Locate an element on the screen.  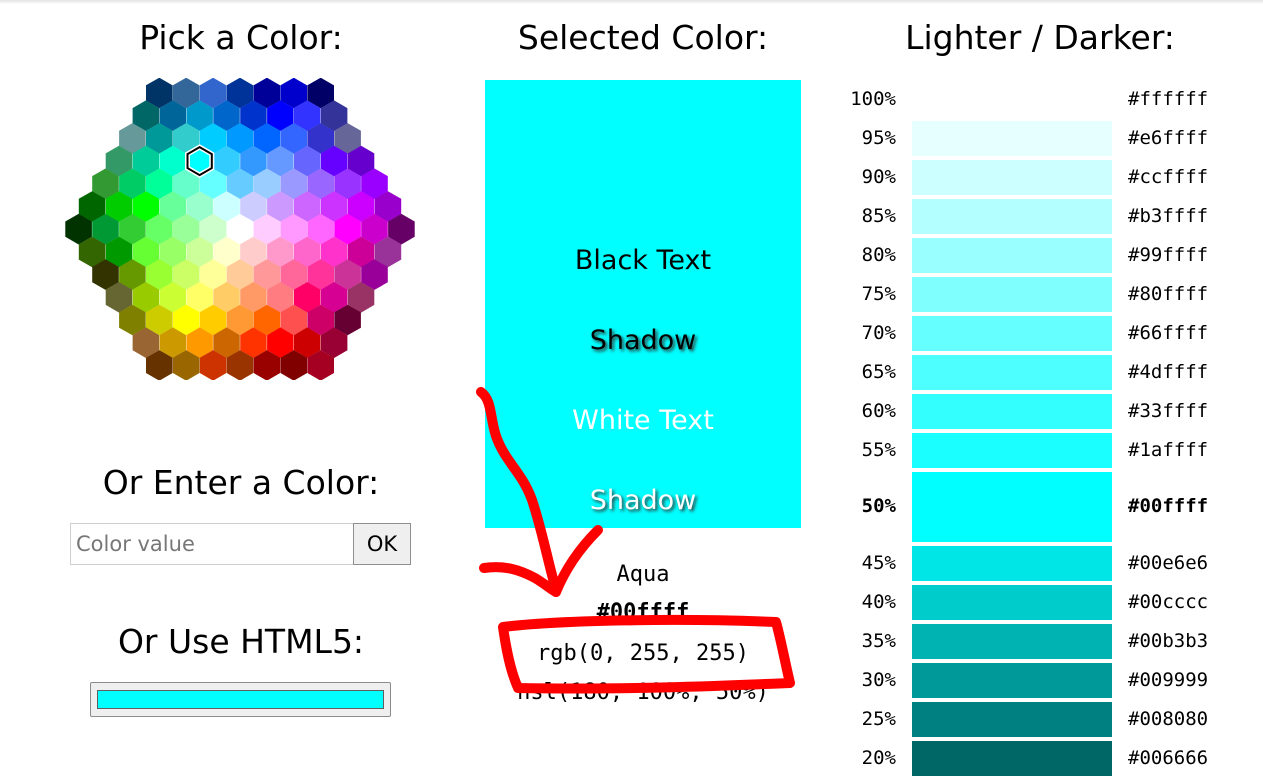
shade-hex: #ccffff is located at coordinates (1168, 176).